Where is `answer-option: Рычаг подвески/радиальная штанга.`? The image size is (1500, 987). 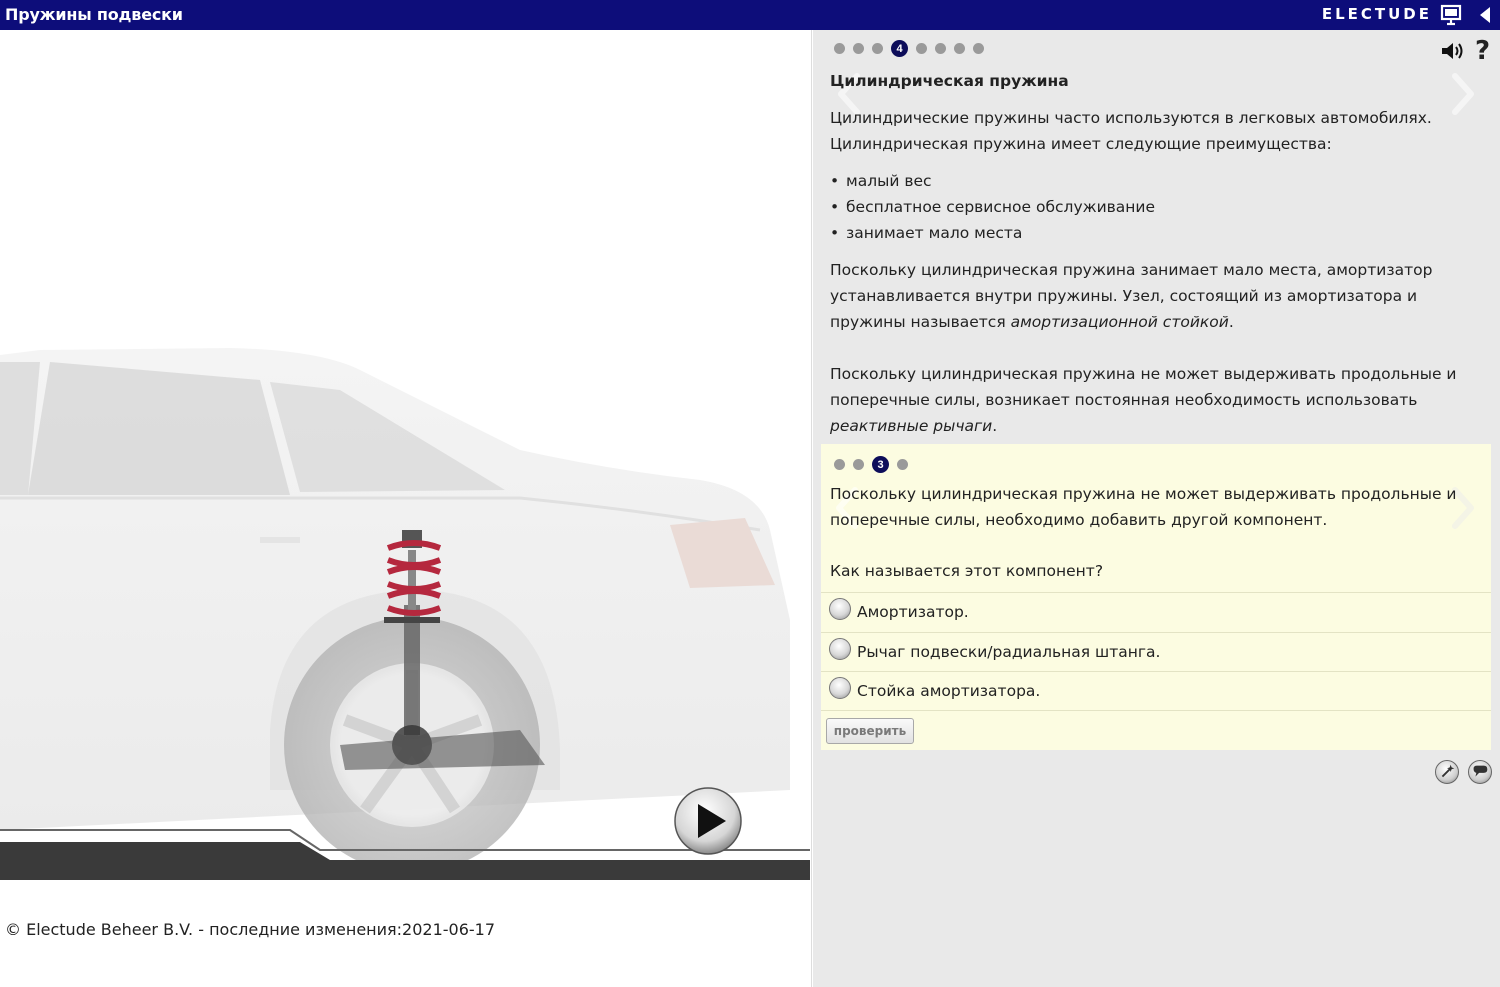 answer-option: Рычаг подвески/радиальная штанга. is located at coordinates (1156, 651).